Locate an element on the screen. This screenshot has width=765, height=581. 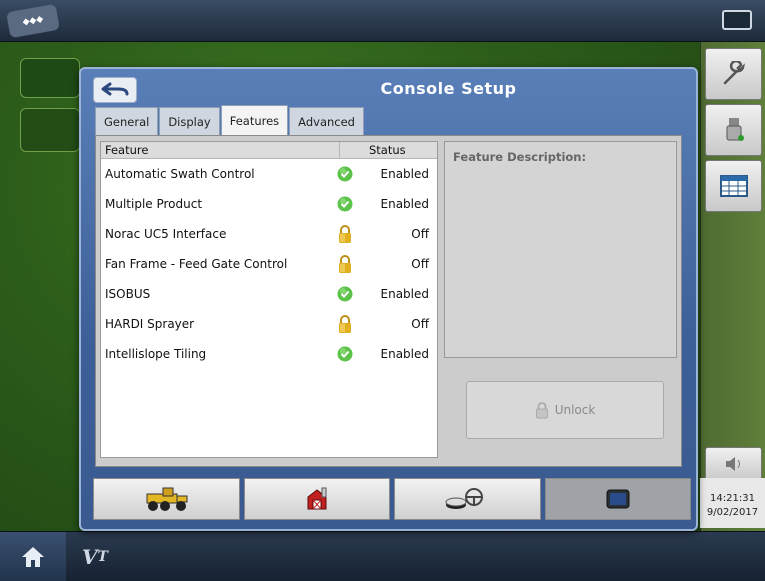
home-button is located at coordinates (33, 556).